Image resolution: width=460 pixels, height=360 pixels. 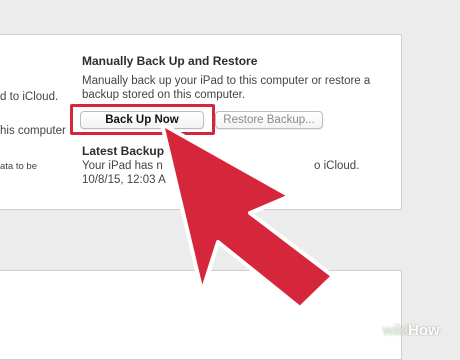 What do you see at coordinates (424, 330) in the screenshot?
I see `watermark-how: How` at bounding box center [424, 330].